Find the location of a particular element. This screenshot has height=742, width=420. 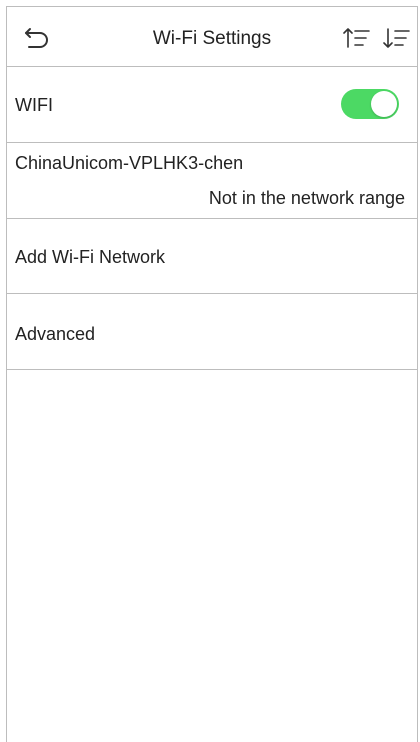

add-wifi-network-item: Add Wi-Fi Network is located at coordinates (212, 256).